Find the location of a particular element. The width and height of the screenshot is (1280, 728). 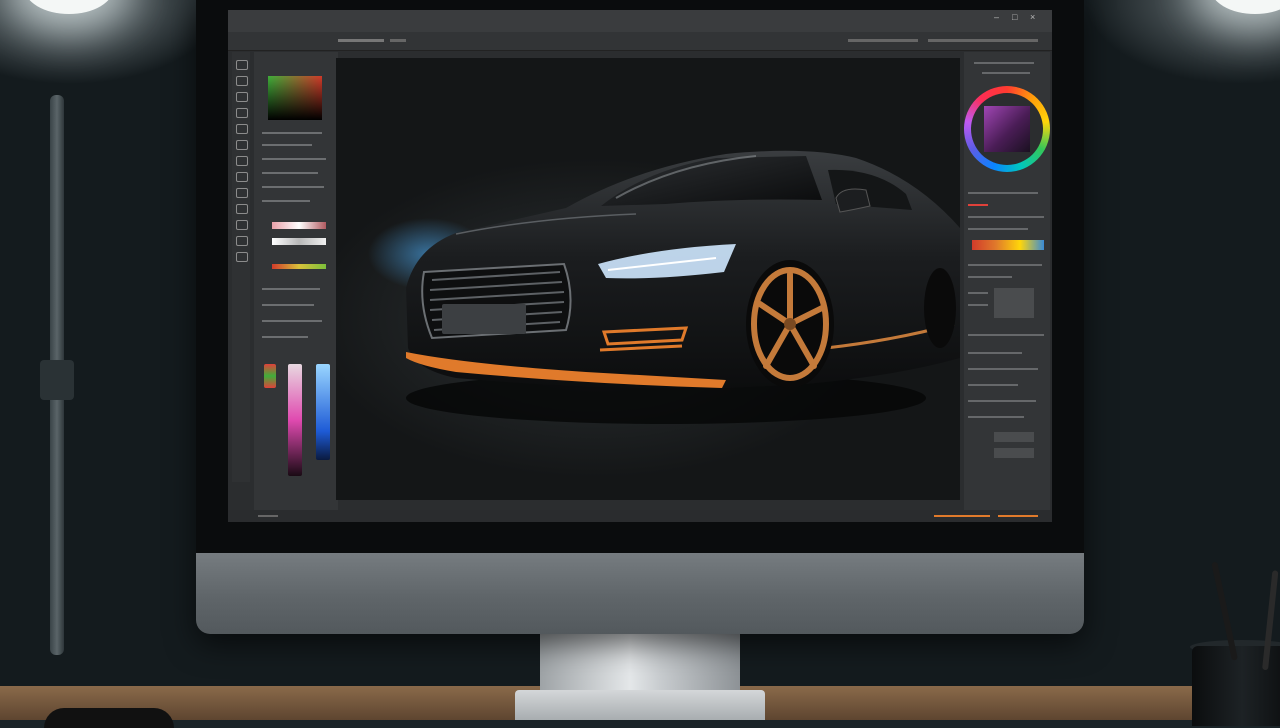

move-tool-icon is located at coordinates (242, 65).